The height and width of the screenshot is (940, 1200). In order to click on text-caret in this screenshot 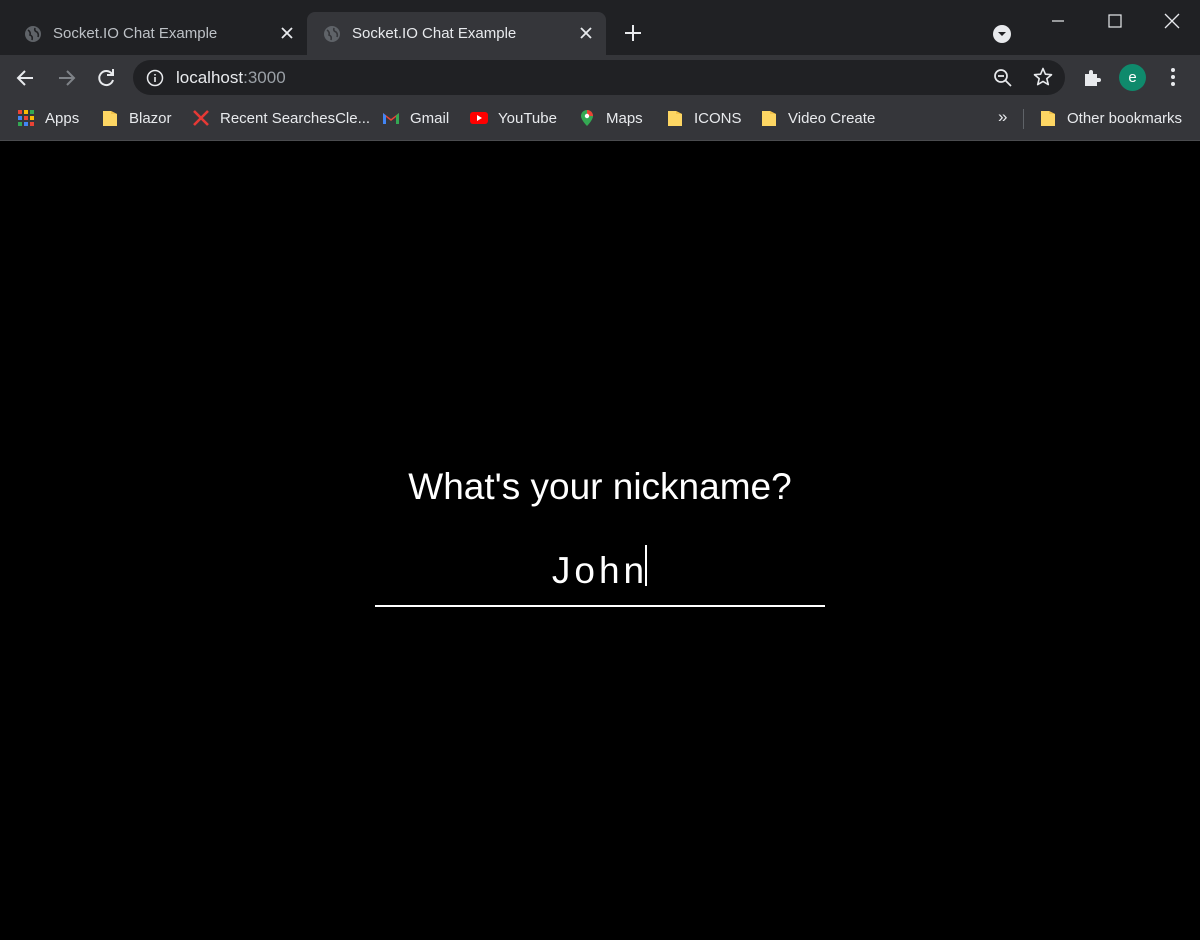, I will do `click(646, 565)`.